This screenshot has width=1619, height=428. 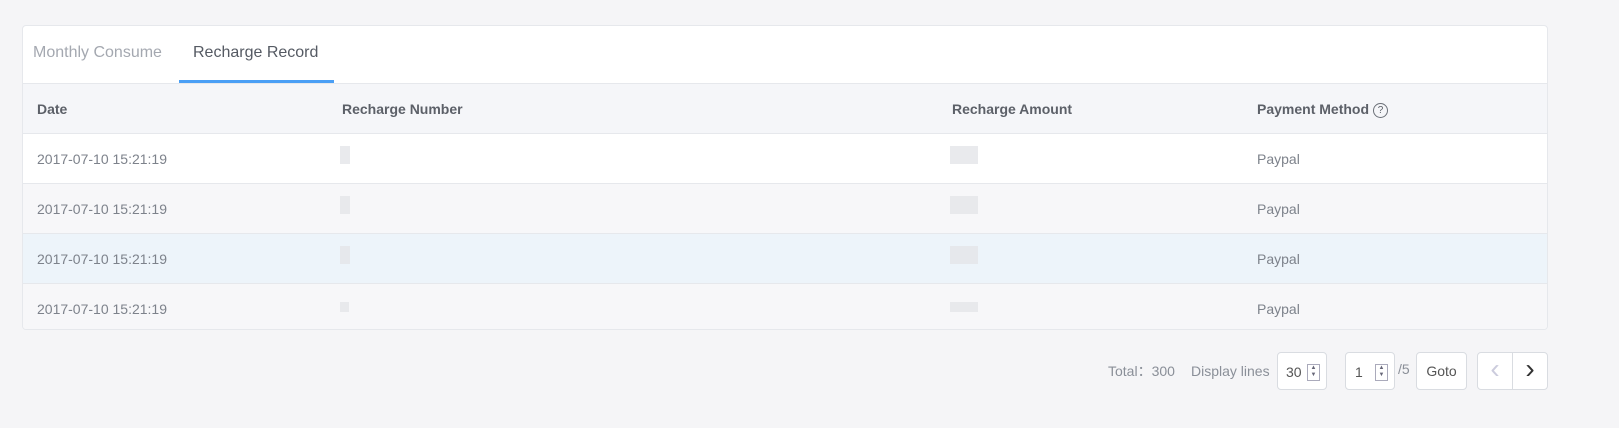 What do you see at coordinates (1230, 371) in the screenshot?
I see `display-lines-label: Display lines` at bounding box center [1230, 371].